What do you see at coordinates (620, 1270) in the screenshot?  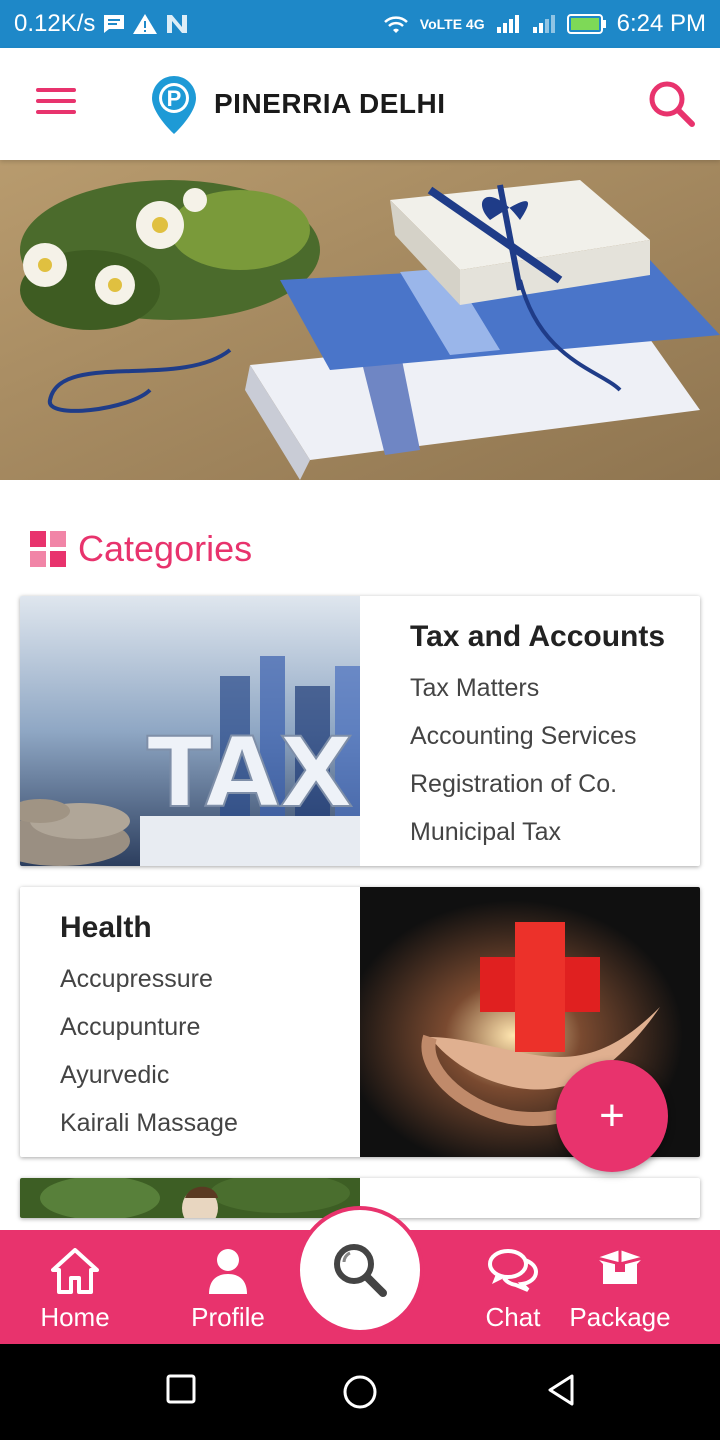 I see `package-icon` at bounding box center [620, 1270].